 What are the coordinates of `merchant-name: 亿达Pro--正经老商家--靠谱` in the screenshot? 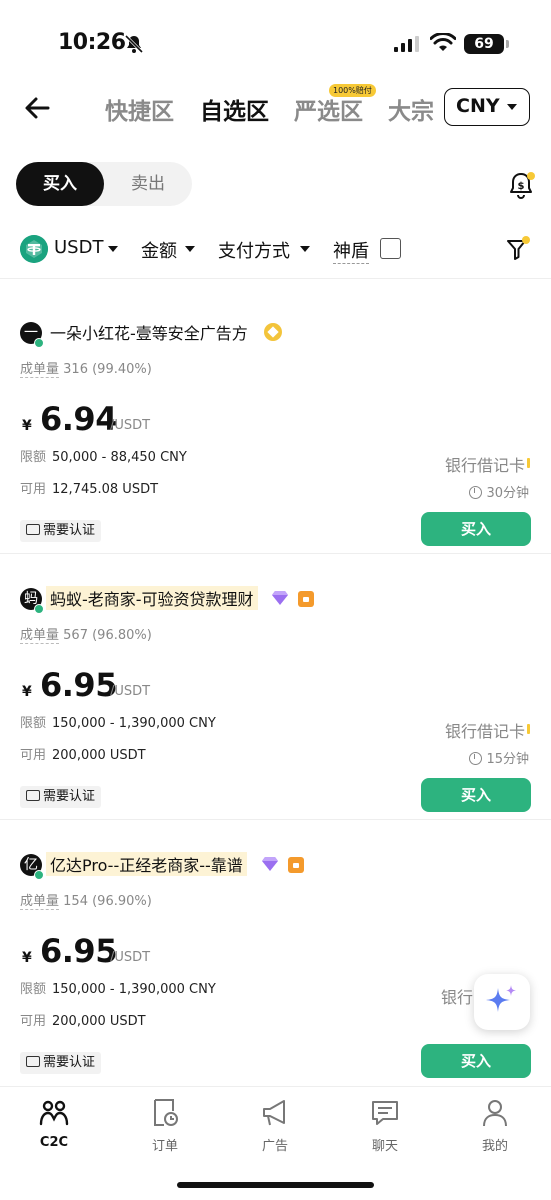 It's located at (146, 864).